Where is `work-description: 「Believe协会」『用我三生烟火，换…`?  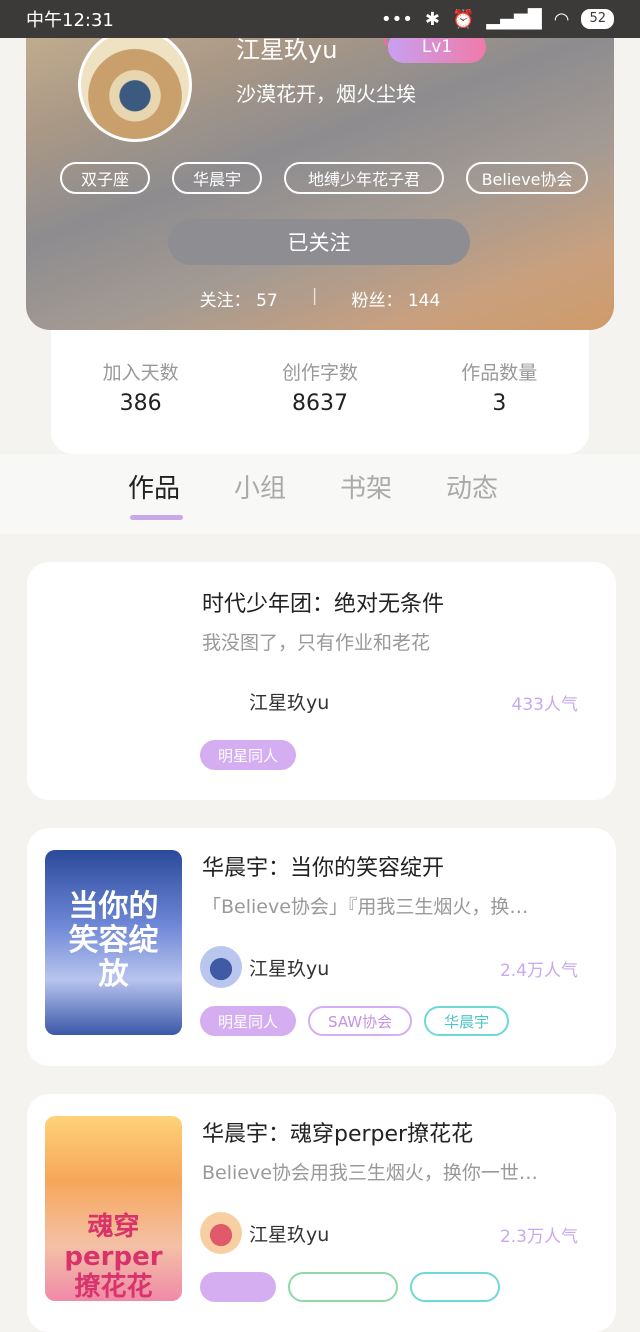 work-description: 「Believe协会」『用我三生烟火，换… is located at coordinates (365, 907).